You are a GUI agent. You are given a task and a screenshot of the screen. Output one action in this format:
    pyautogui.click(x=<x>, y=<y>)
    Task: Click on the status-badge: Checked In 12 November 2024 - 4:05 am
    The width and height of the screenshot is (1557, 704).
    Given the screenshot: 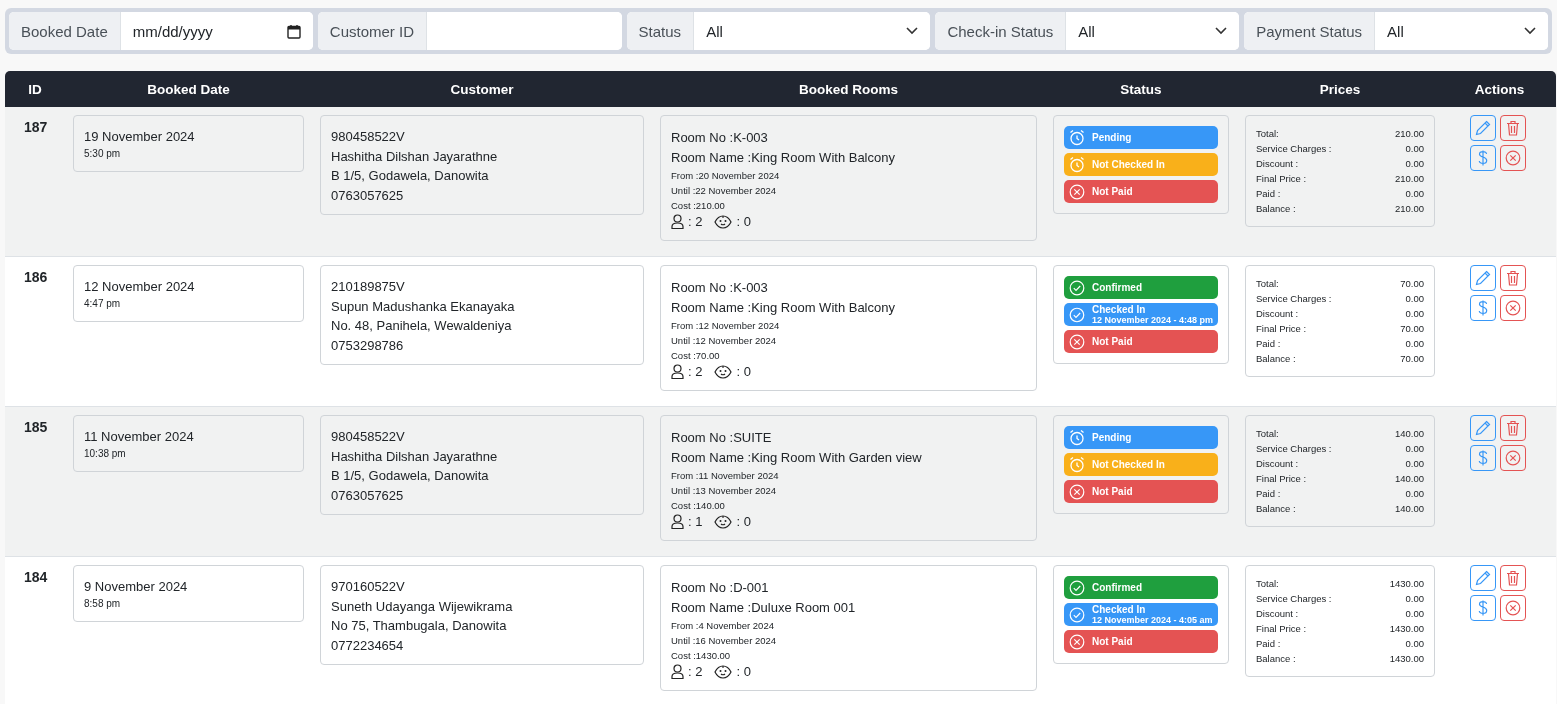 What is the action you would take?
    pyautogui.click(x=1141, y=614)
    